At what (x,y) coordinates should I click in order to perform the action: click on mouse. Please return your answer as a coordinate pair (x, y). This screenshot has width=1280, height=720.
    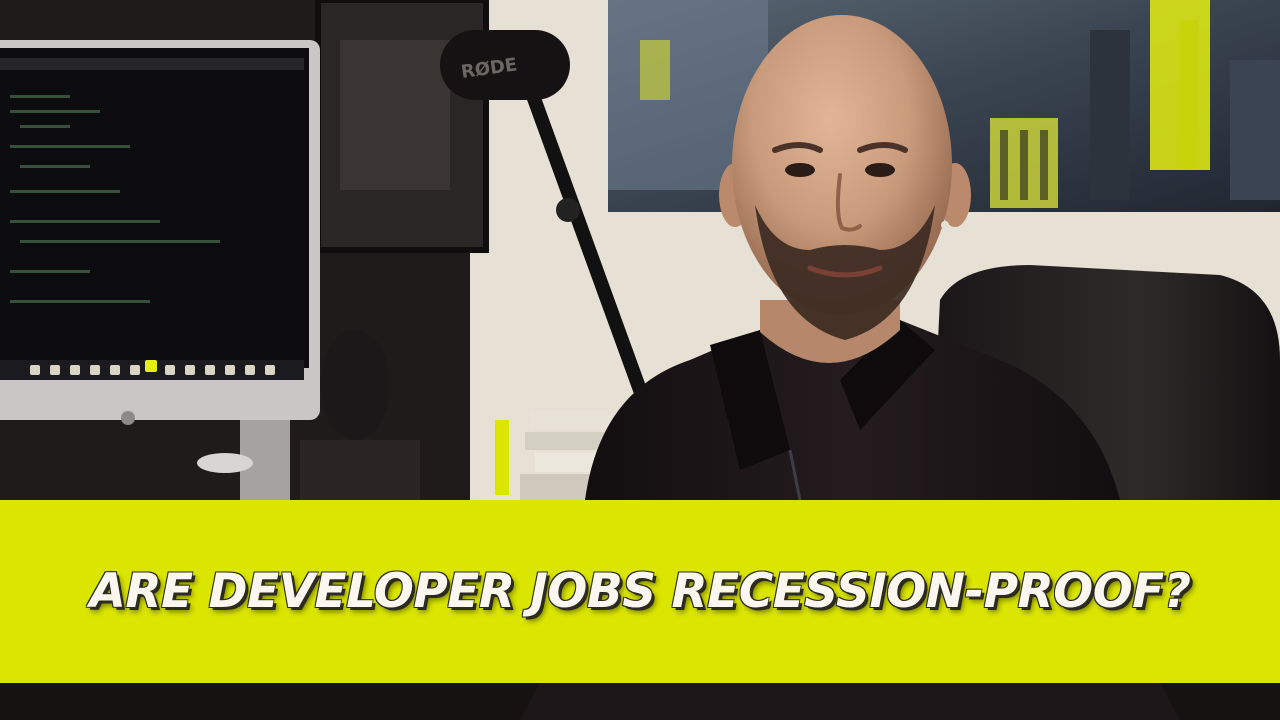
    Looking at the image, I should click on (225, 463).